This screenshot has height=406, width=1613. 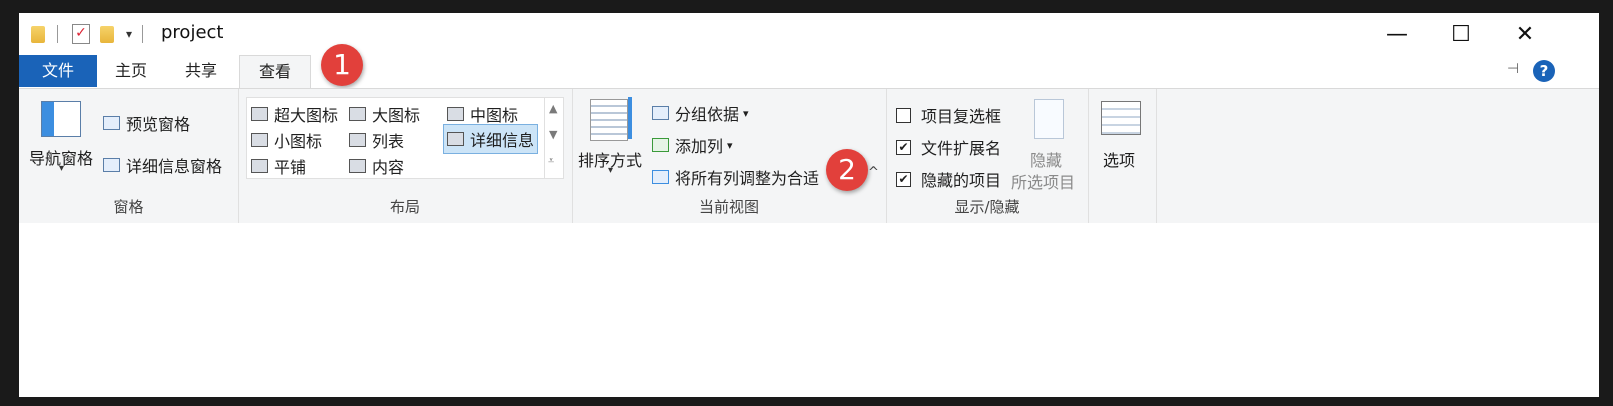 What do you see at coordinates (1119, 159) in the screenshot?
I see `options-button: 选项` at bounding box center [1119, 159].